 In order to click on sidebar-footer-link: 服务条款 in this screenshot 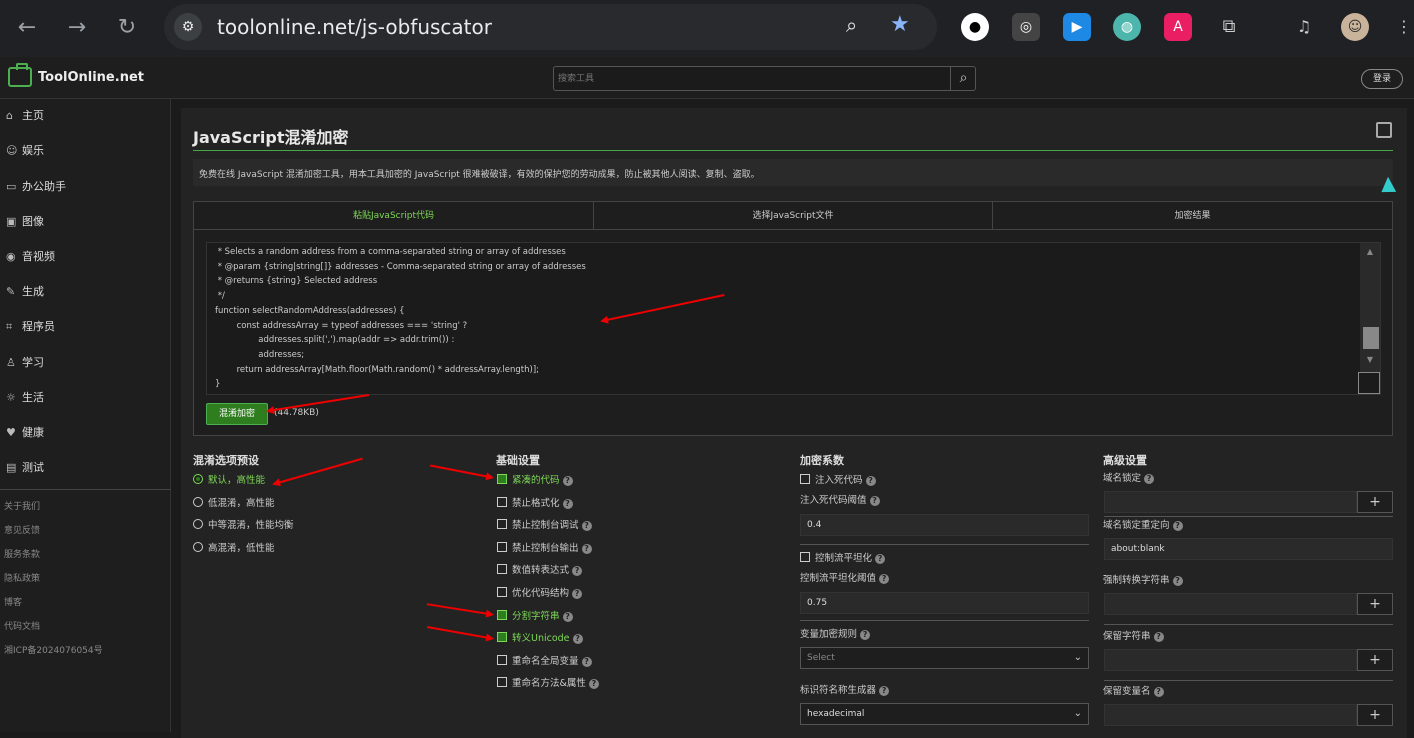, I will do `click(22, 553)`.